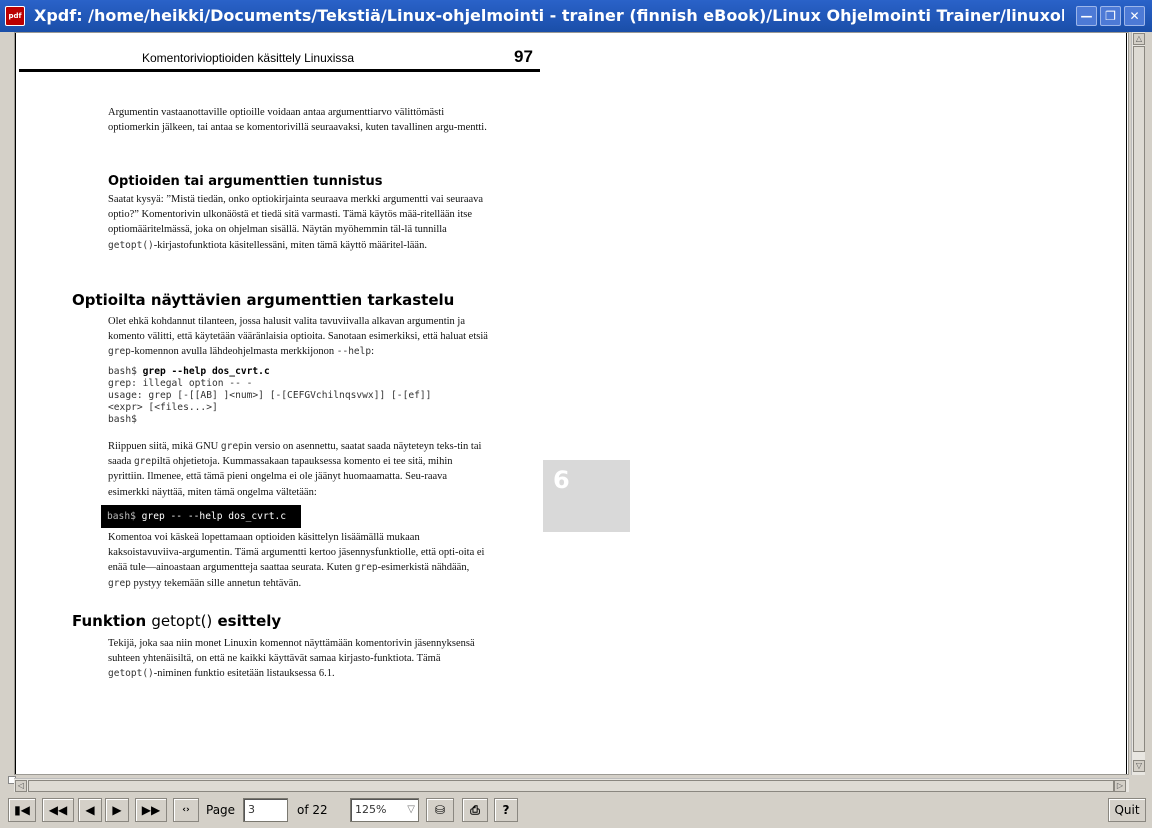  I want to click on subheading-options-recognition: Optioiden tai argumenttien tunnistus, so click(245, 181).